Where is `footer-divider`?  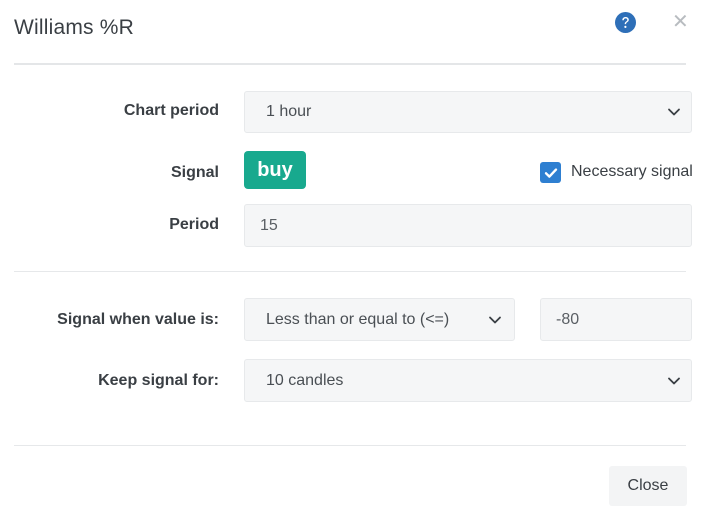 footer-divider is located at coordinates (350, 445).